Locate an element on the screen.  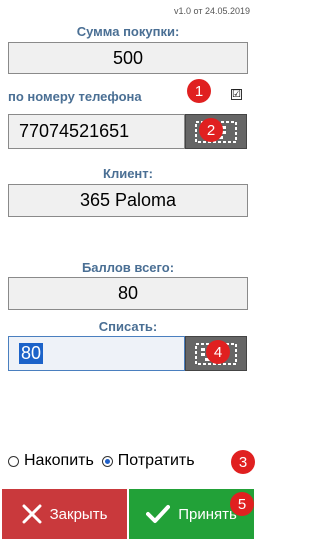
badge-2: 2 is located at coordinates (211, 130).